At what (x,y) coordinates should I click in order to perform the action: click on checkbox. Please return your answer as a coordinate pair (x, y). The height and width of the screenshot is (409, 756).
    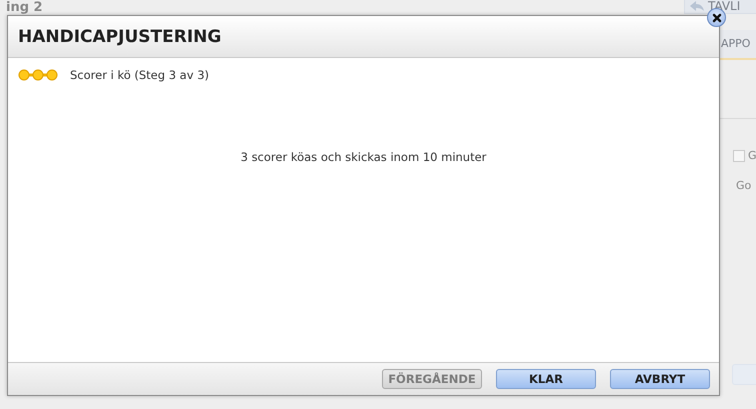
    Looking at the image, I should click on (739, 156).